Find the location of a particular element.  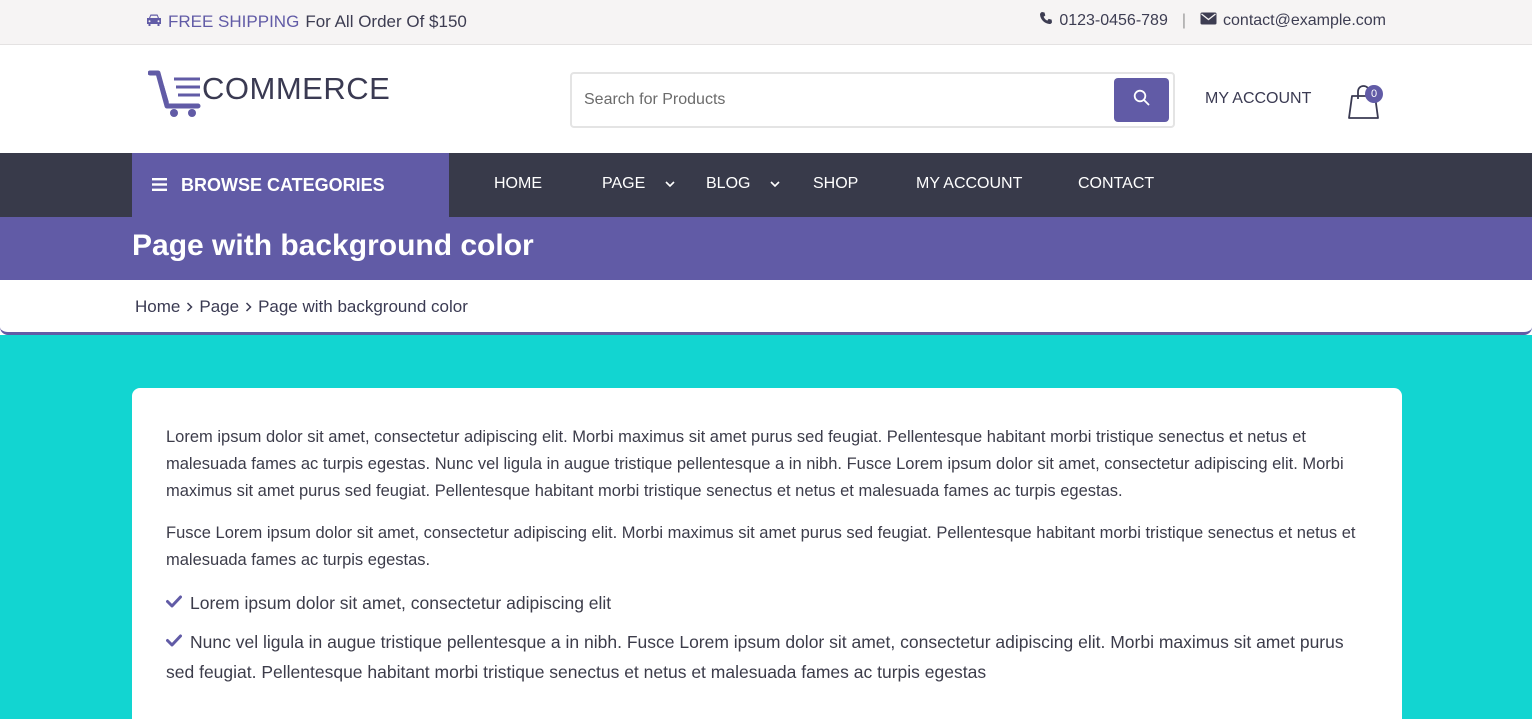

breadcrumb-current: Page with background color is located at coordinates (363, 306).